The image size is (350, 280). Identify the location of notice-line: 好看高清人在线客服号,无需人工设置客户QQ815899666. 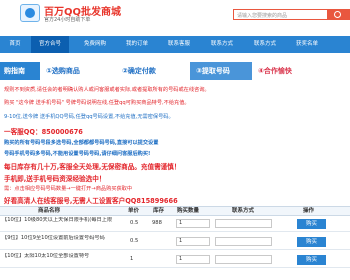
(91, 201).